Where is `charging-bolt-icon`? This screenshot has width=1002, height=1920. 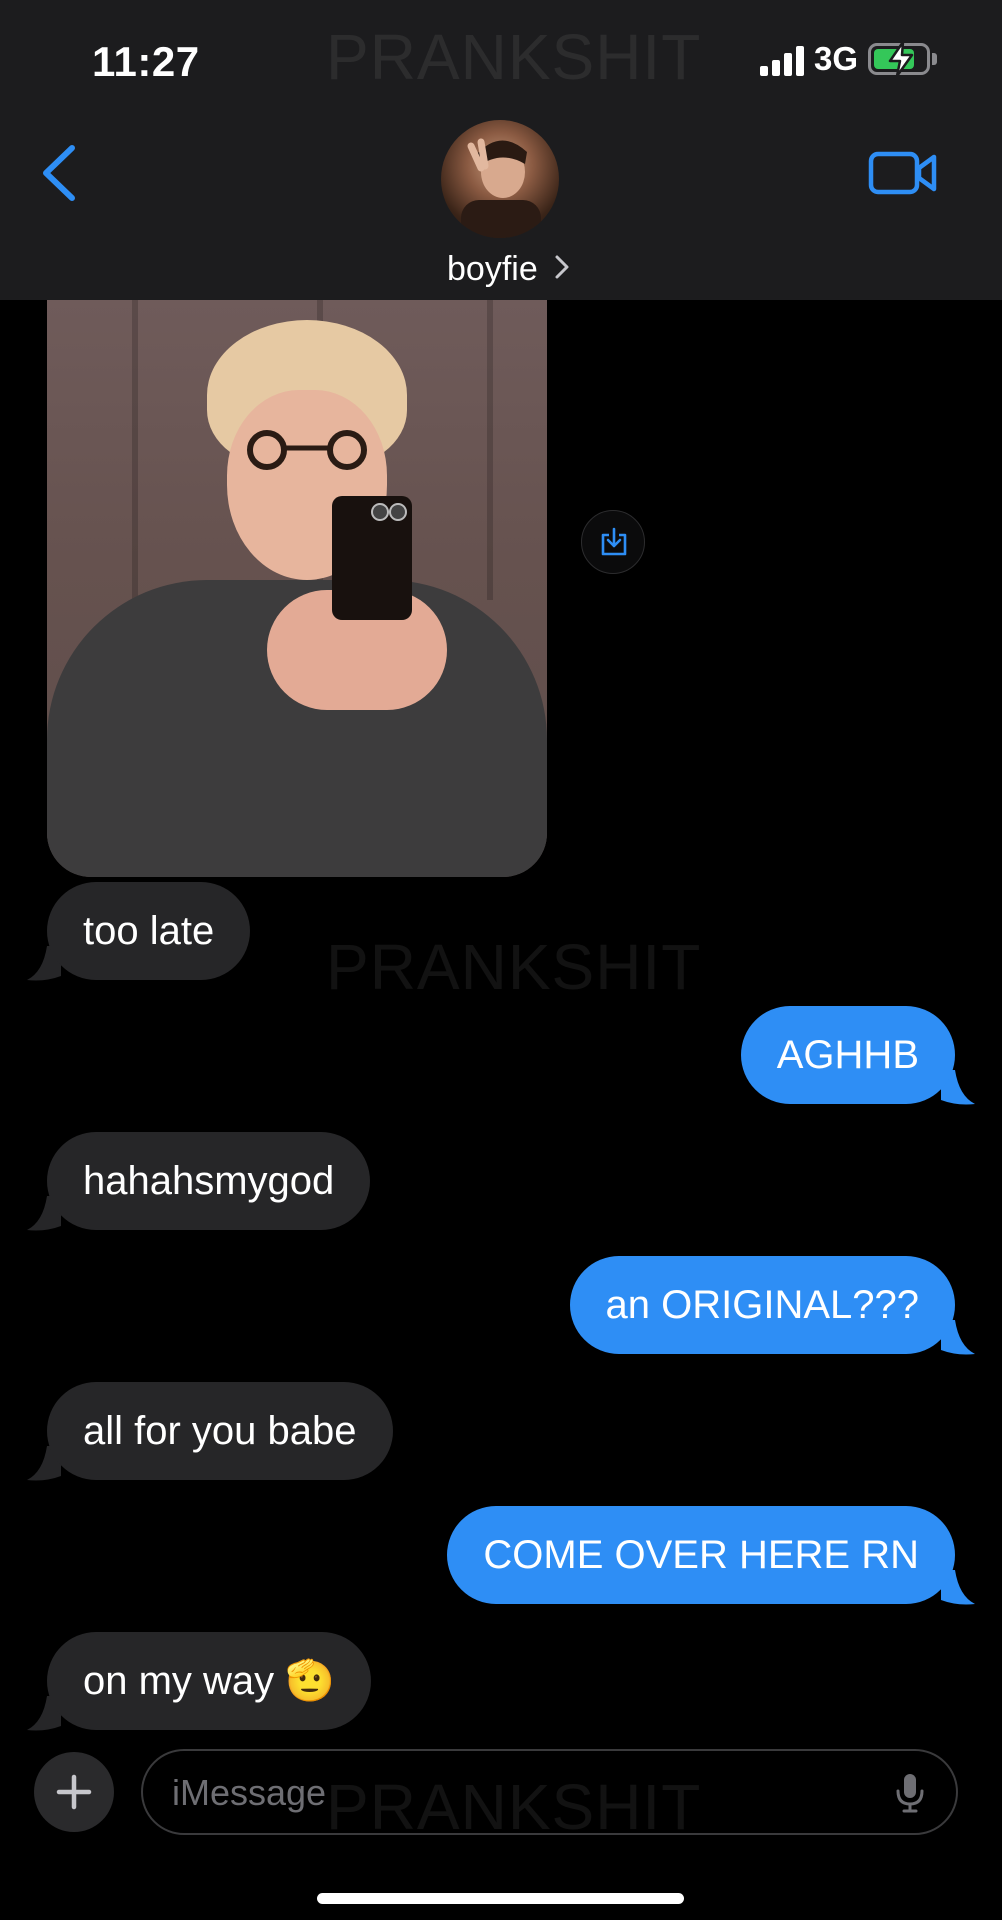
charging-bolt-icon is located at coordinates (901, 59).